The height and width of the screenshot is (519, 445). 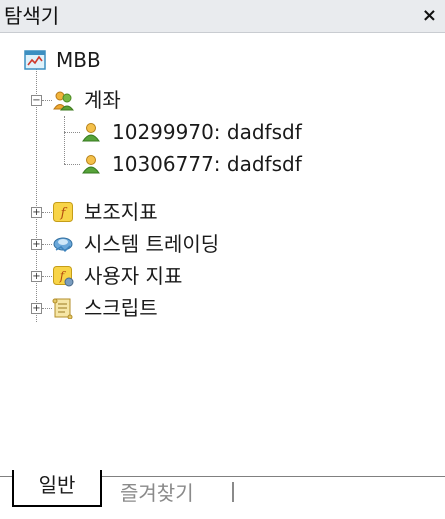 I want to click on tree-item-custom-indicators: f 사용자 지표, so click(x=117, y=276).